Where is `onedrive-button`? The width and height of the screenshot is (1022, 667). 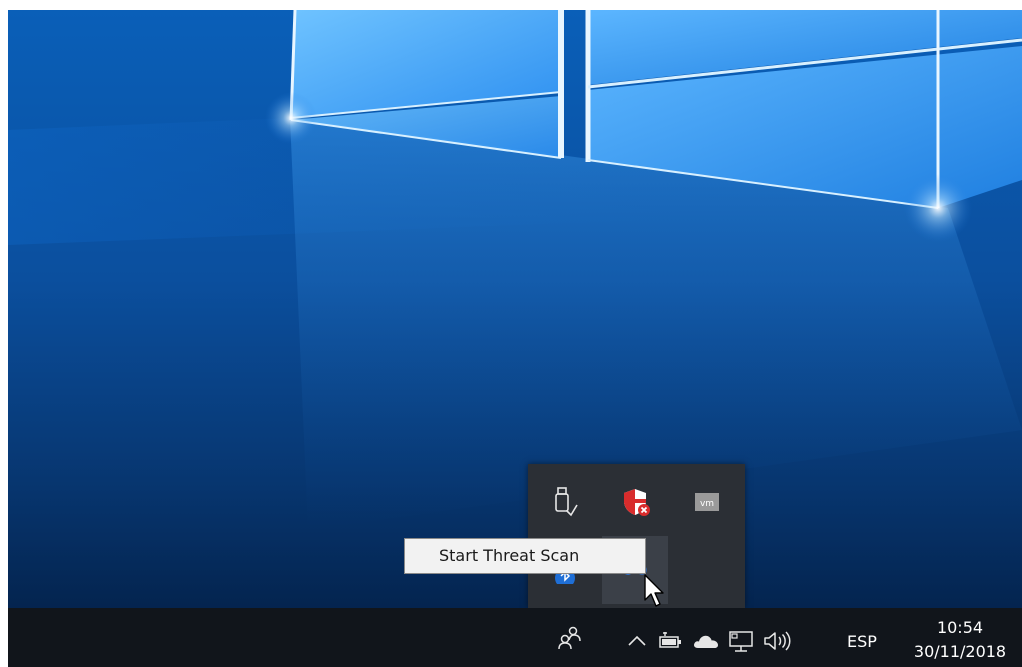
onedrive-button is located at coordinates (706, 641).